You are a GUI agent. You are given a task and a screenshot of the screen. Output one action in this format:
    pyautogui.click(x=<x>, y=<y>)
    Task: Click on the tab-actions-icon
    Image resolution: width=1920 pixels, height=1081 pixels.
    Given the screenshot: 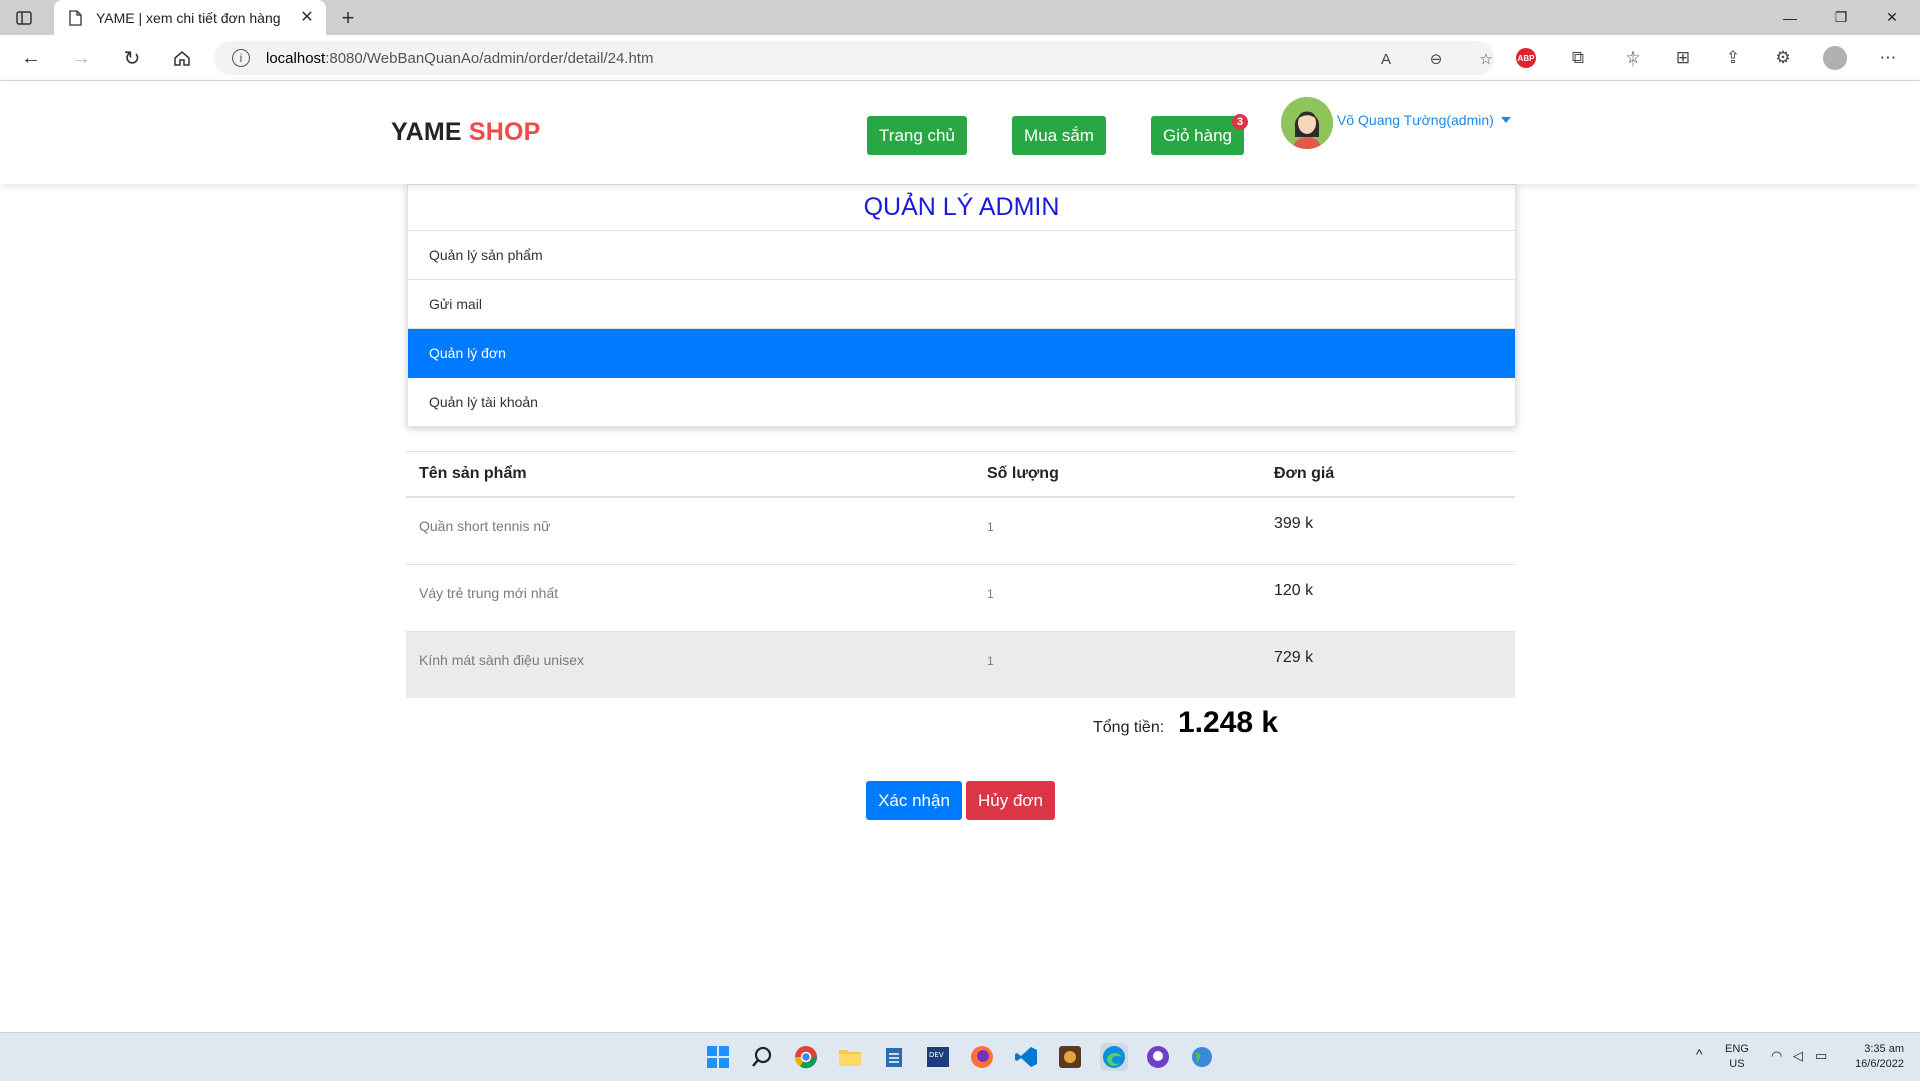 What is the action you would take?
    pyautogui.click(x=24, y=18)
    